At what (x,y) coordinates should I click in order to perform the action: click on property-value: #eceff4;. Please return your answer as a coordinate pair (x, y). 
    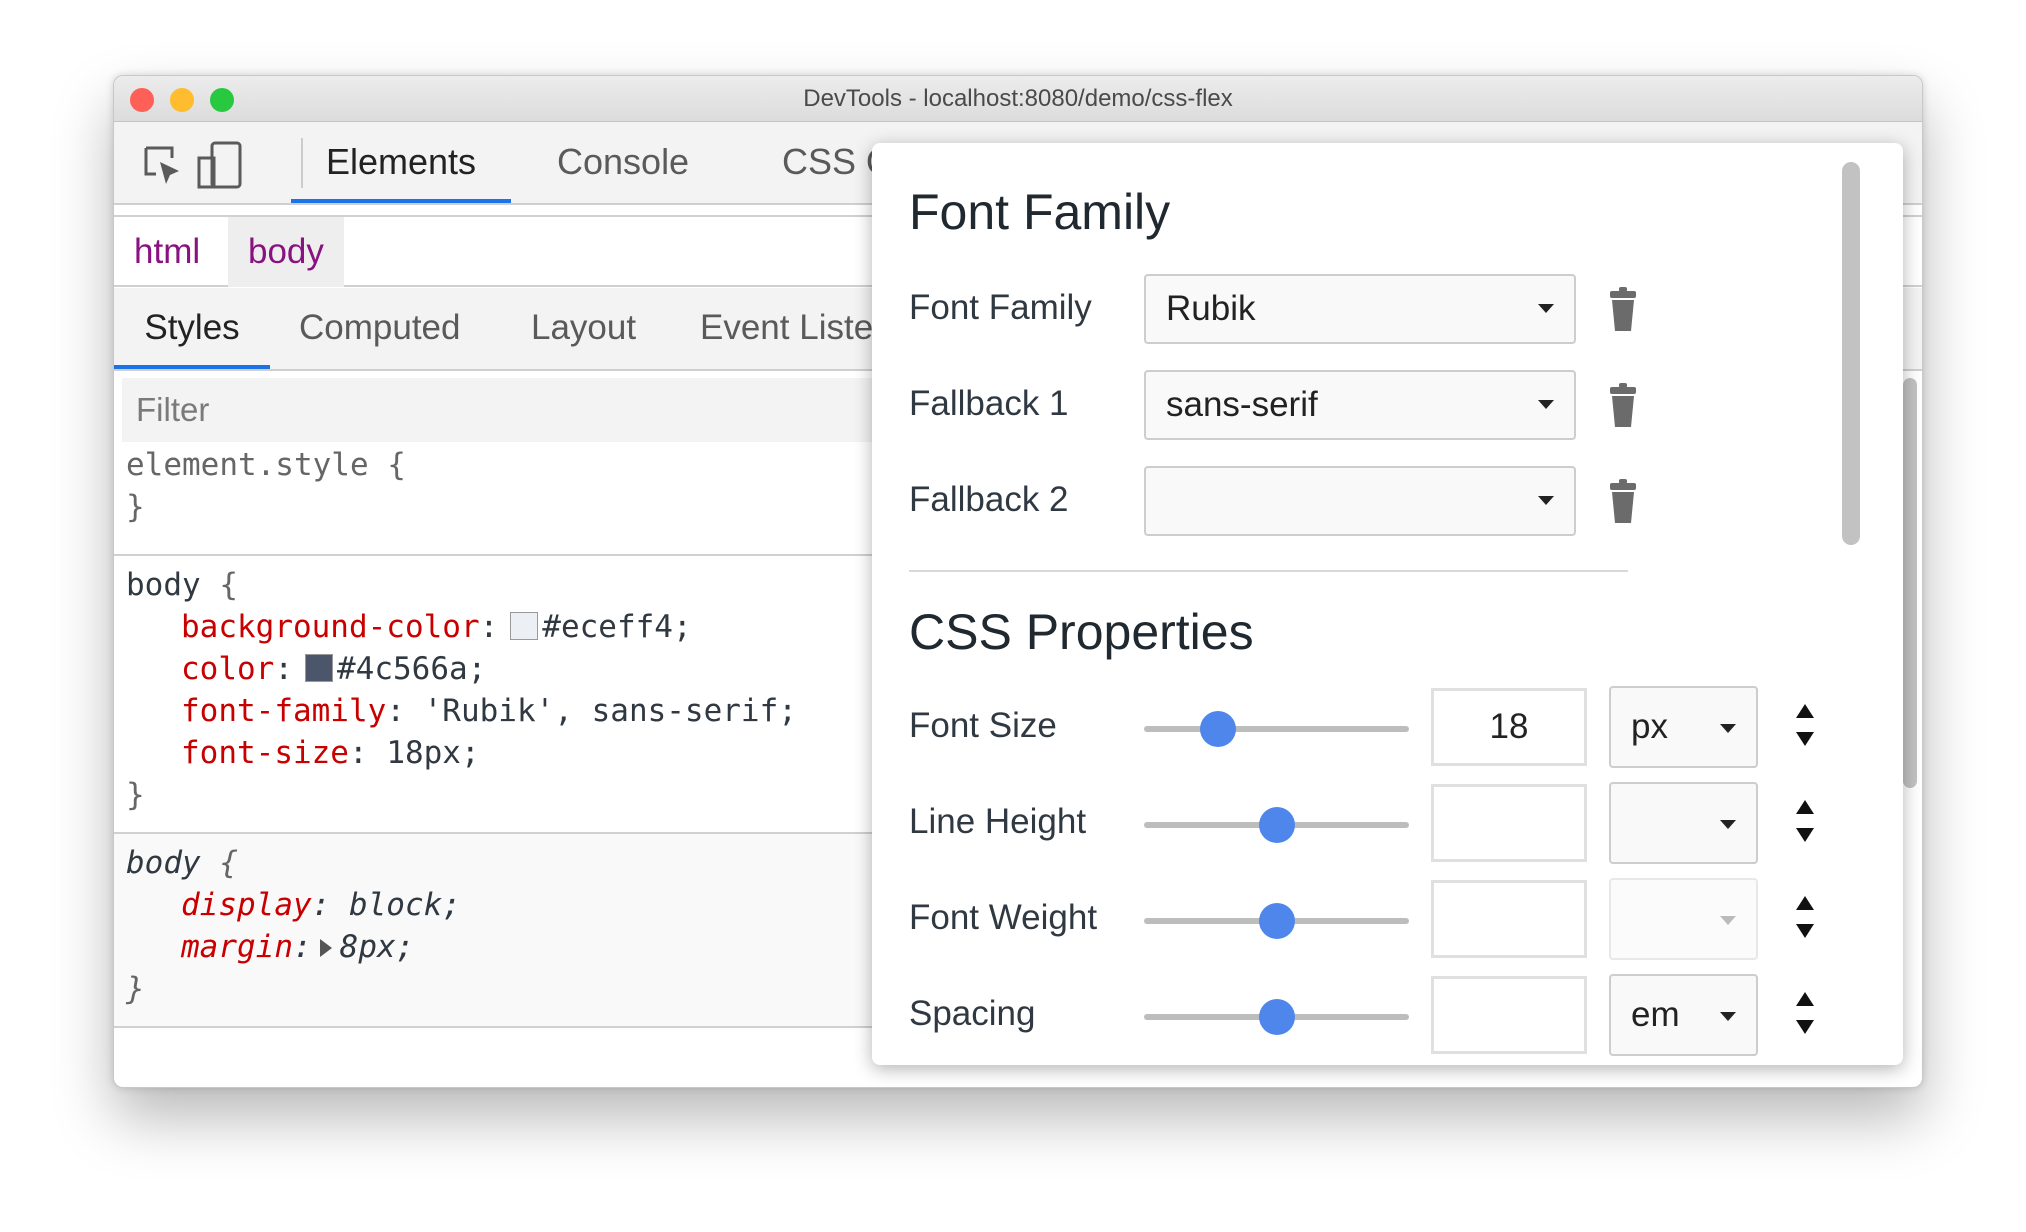
    Looking at the image, I should click on (616, 627).